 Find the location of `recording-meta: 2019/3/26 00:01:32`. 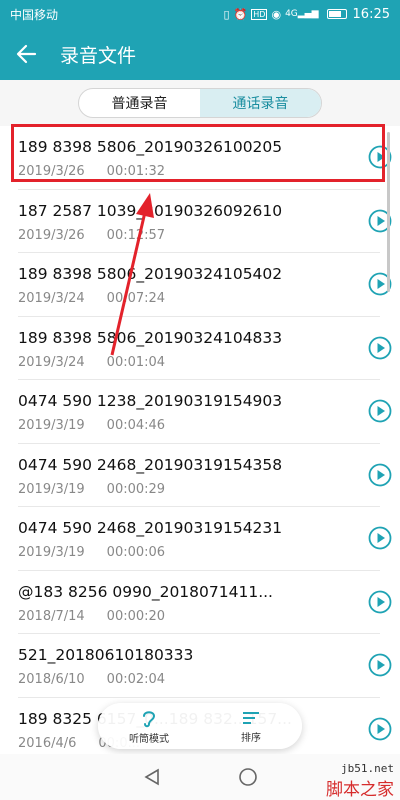

recording-meta: 2019/3/26 00:01:32 is located at coordinates (91, 171).